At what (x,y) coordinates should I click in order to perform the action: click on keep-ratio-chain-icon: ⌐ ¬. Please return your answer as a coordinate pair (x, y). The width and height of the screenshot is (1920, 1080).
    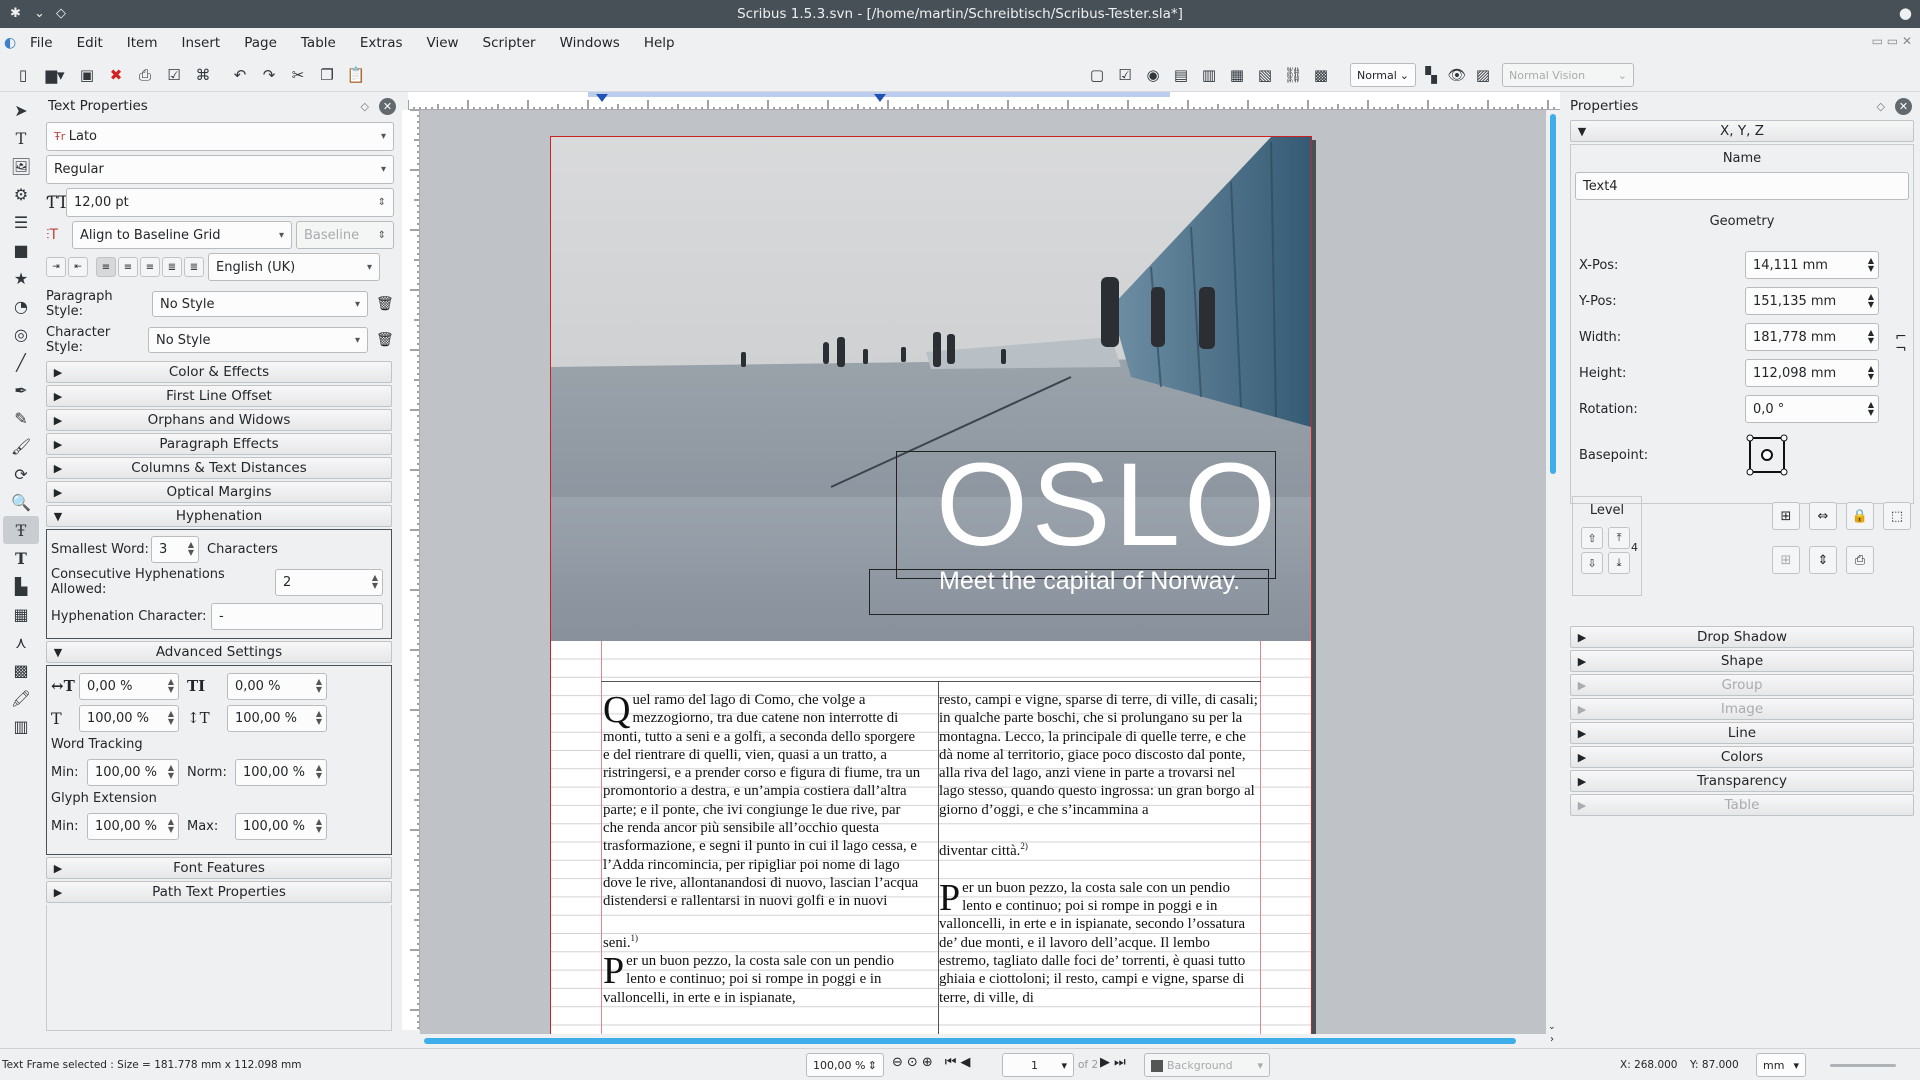
    Looking at the image, I should click on (1901, 343).